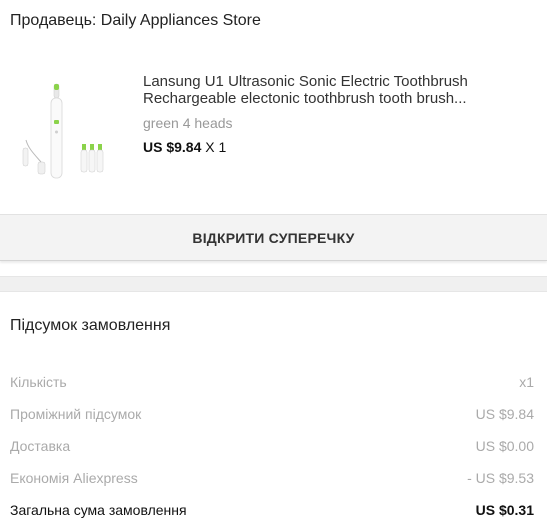 The width and height of the screenshot is (547, 529). I want to click on summary-row-savings: Економія Aliexpress - US $9.53, so click(272, 486).